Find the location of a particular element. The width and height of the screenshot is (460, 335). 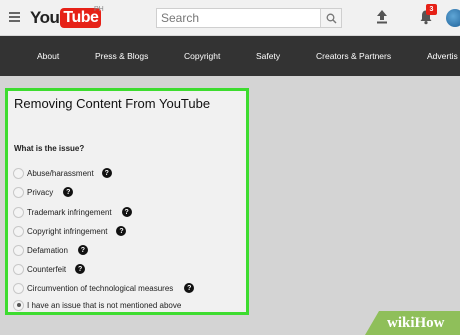

option-trademark-infringement: Trademark infringement ? is located at coordinates (72, 212).